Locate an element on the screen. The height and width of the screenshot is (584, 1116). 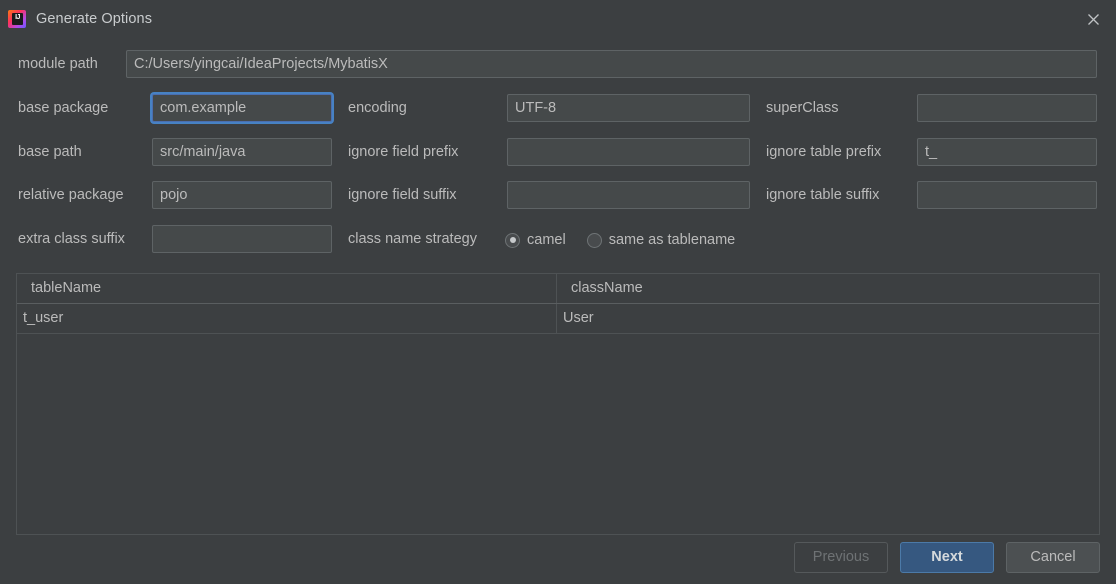
radio-same-as-tablename-mark is located at coordinates (594, 240).